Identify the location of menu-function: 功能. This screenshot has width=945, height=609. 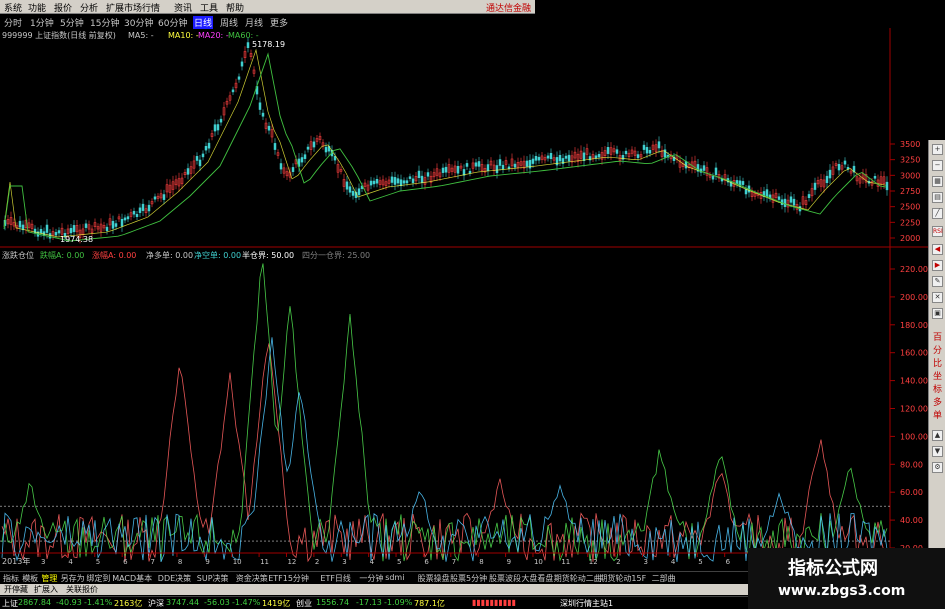
(37, 7).